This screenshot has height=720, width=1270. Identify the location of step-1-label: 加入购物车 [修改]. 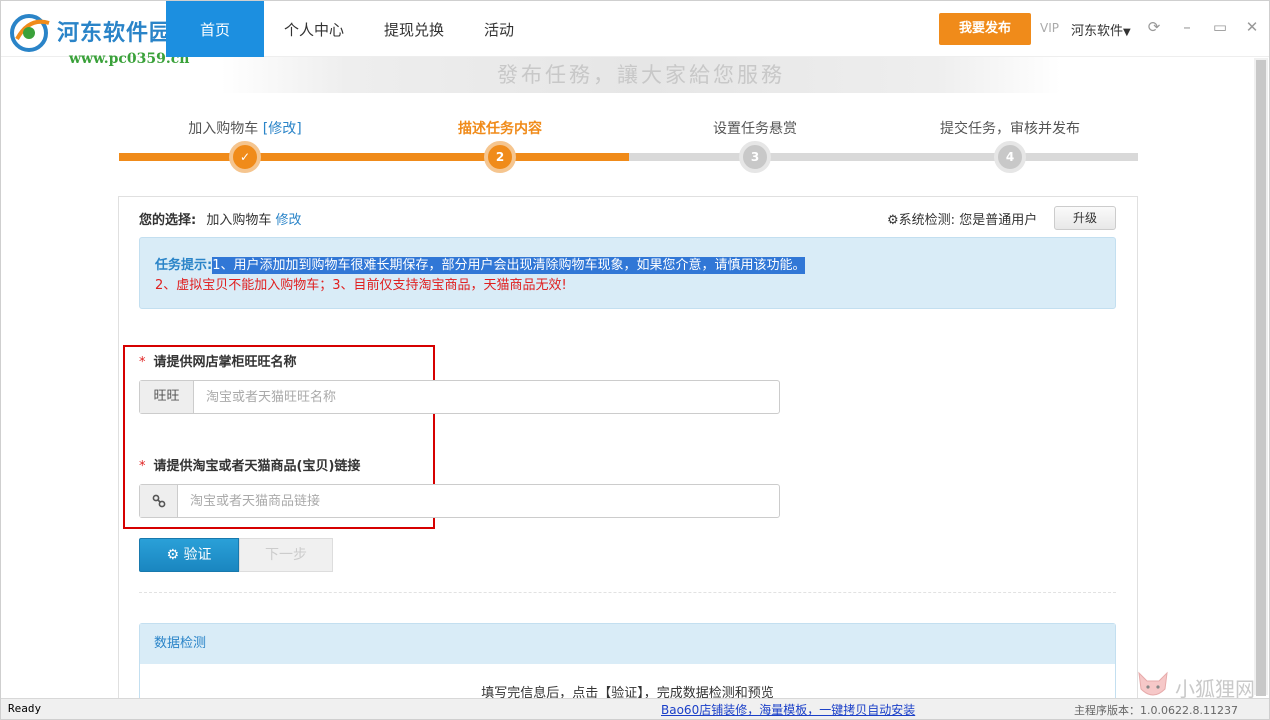
(245, 129).